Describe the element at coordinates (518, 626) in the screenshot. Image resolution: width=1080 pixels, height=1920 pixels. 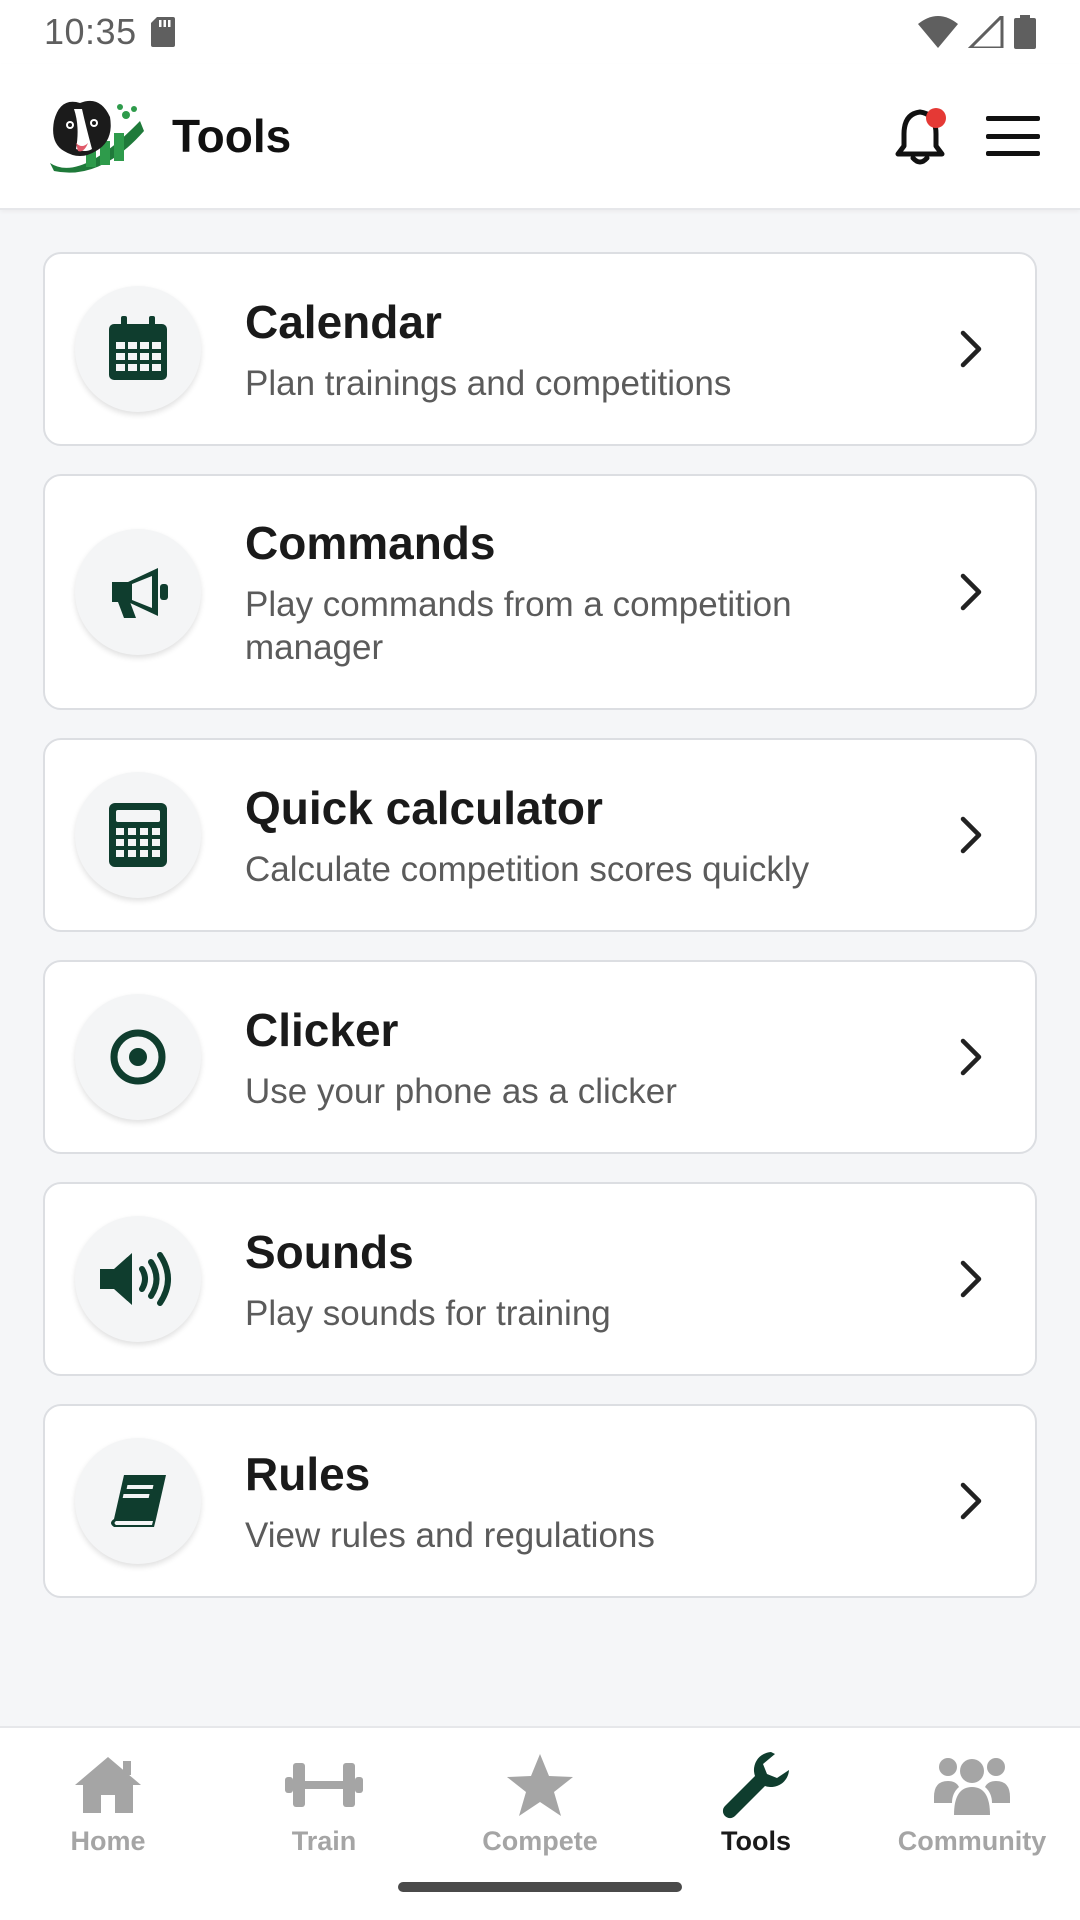
I see `tool-subtitle: Play commands from a competition manager` at that location.